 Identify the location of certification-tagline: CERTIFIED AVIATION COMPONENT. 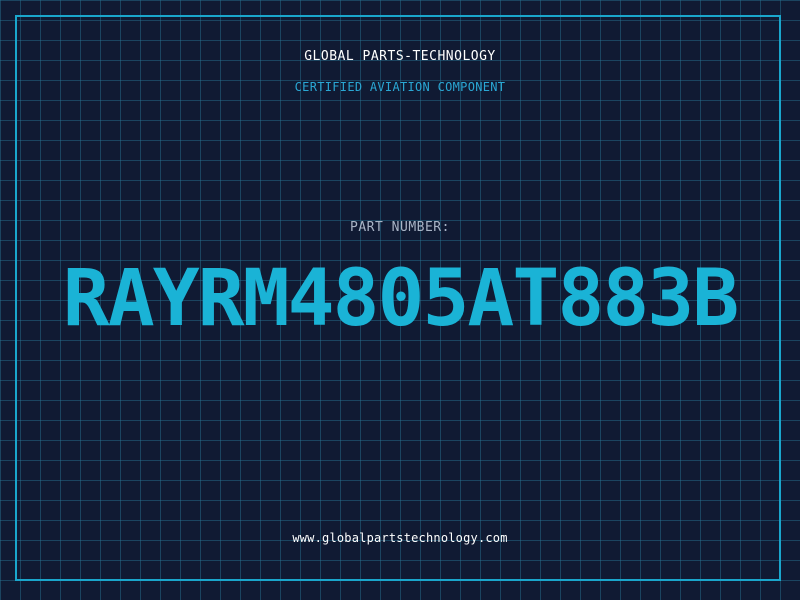
(400, 87).